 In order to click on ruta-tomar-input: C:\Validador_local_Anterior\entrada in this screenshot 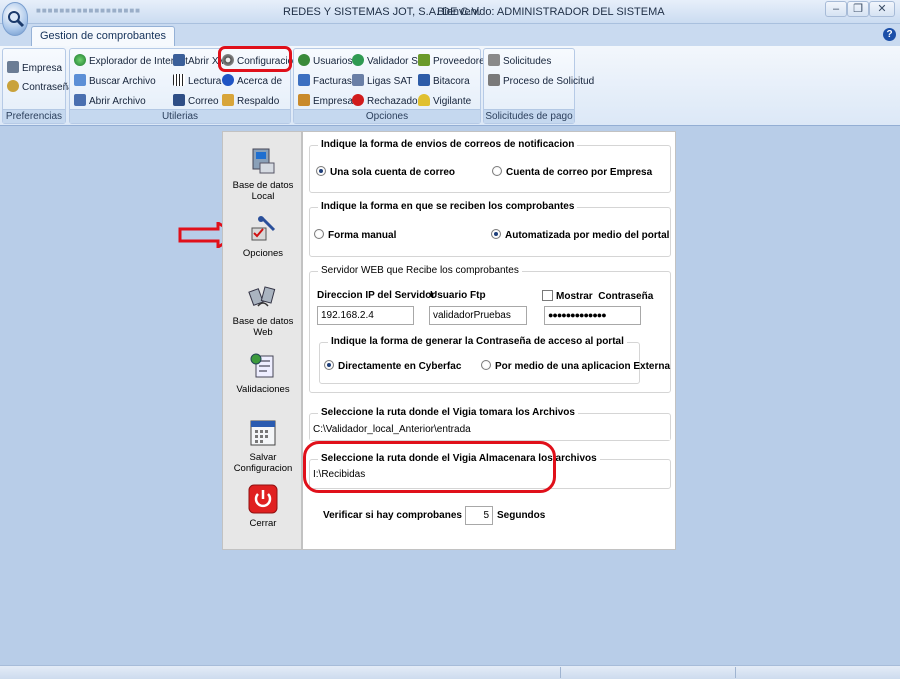, I will do `click(490, 430)`.